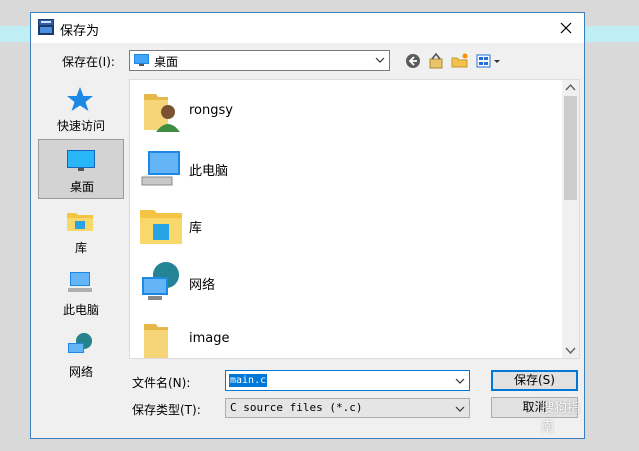  Describe the element at coordinates (460, 61) in the screenshot. I see `new-folder-icon` at that location.